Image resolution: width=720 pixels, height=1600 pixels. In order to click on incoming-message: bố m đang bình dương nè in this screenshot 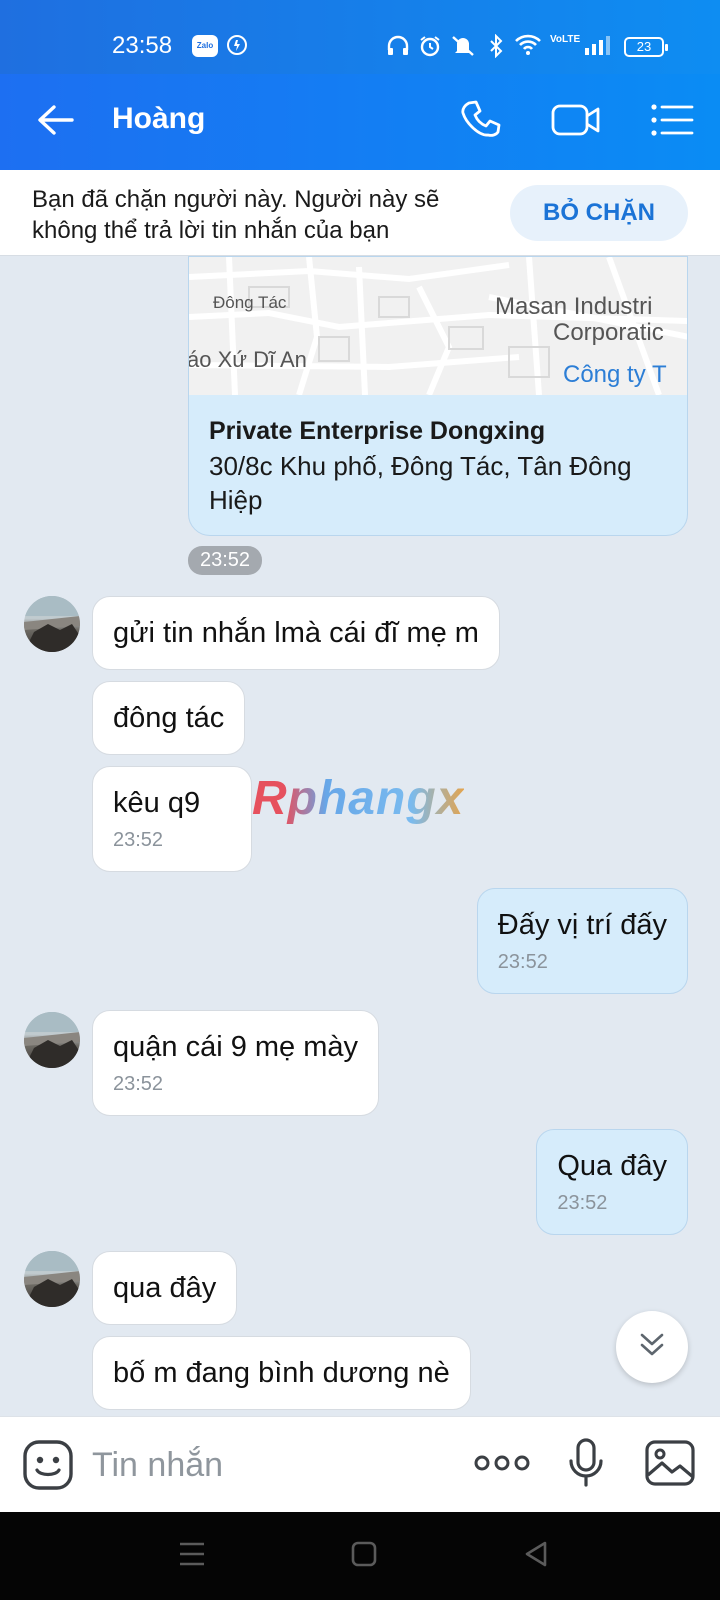, I will do `click(281, 1373)`.